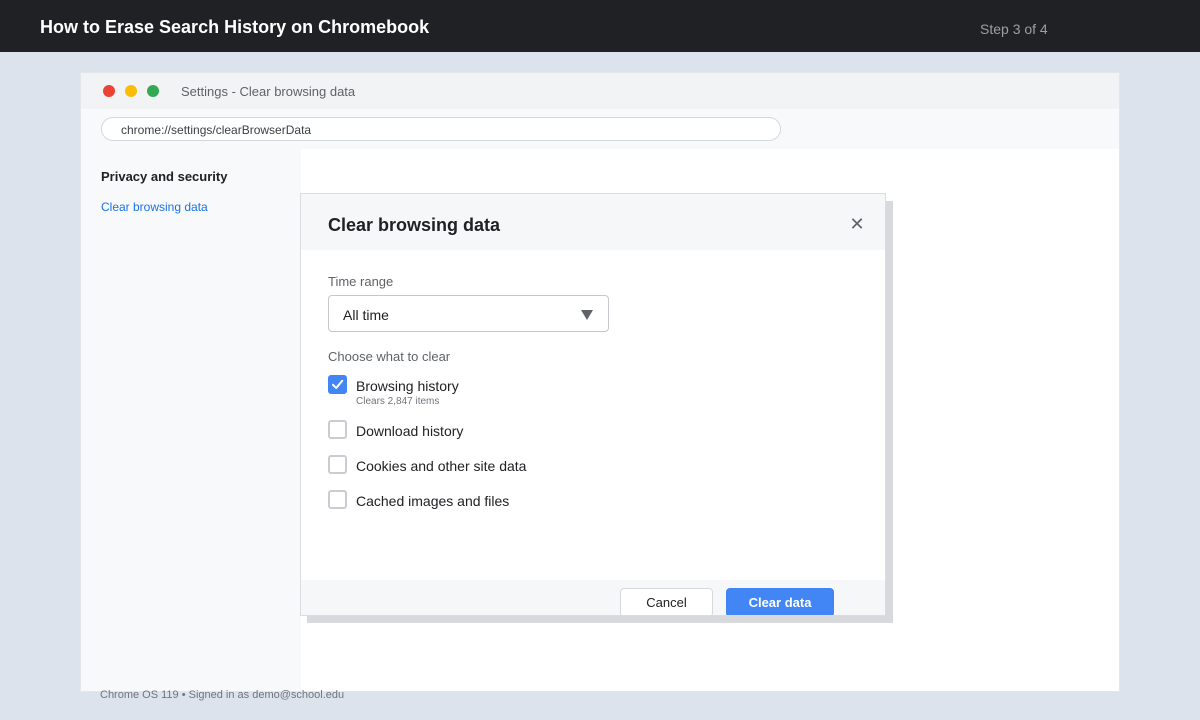 This screenshot has width=1200, height=720. What do you see at coordinates (410, 431) in the screenshot?
I see `download-history-label: Download history` at bounding box center [410, 431].